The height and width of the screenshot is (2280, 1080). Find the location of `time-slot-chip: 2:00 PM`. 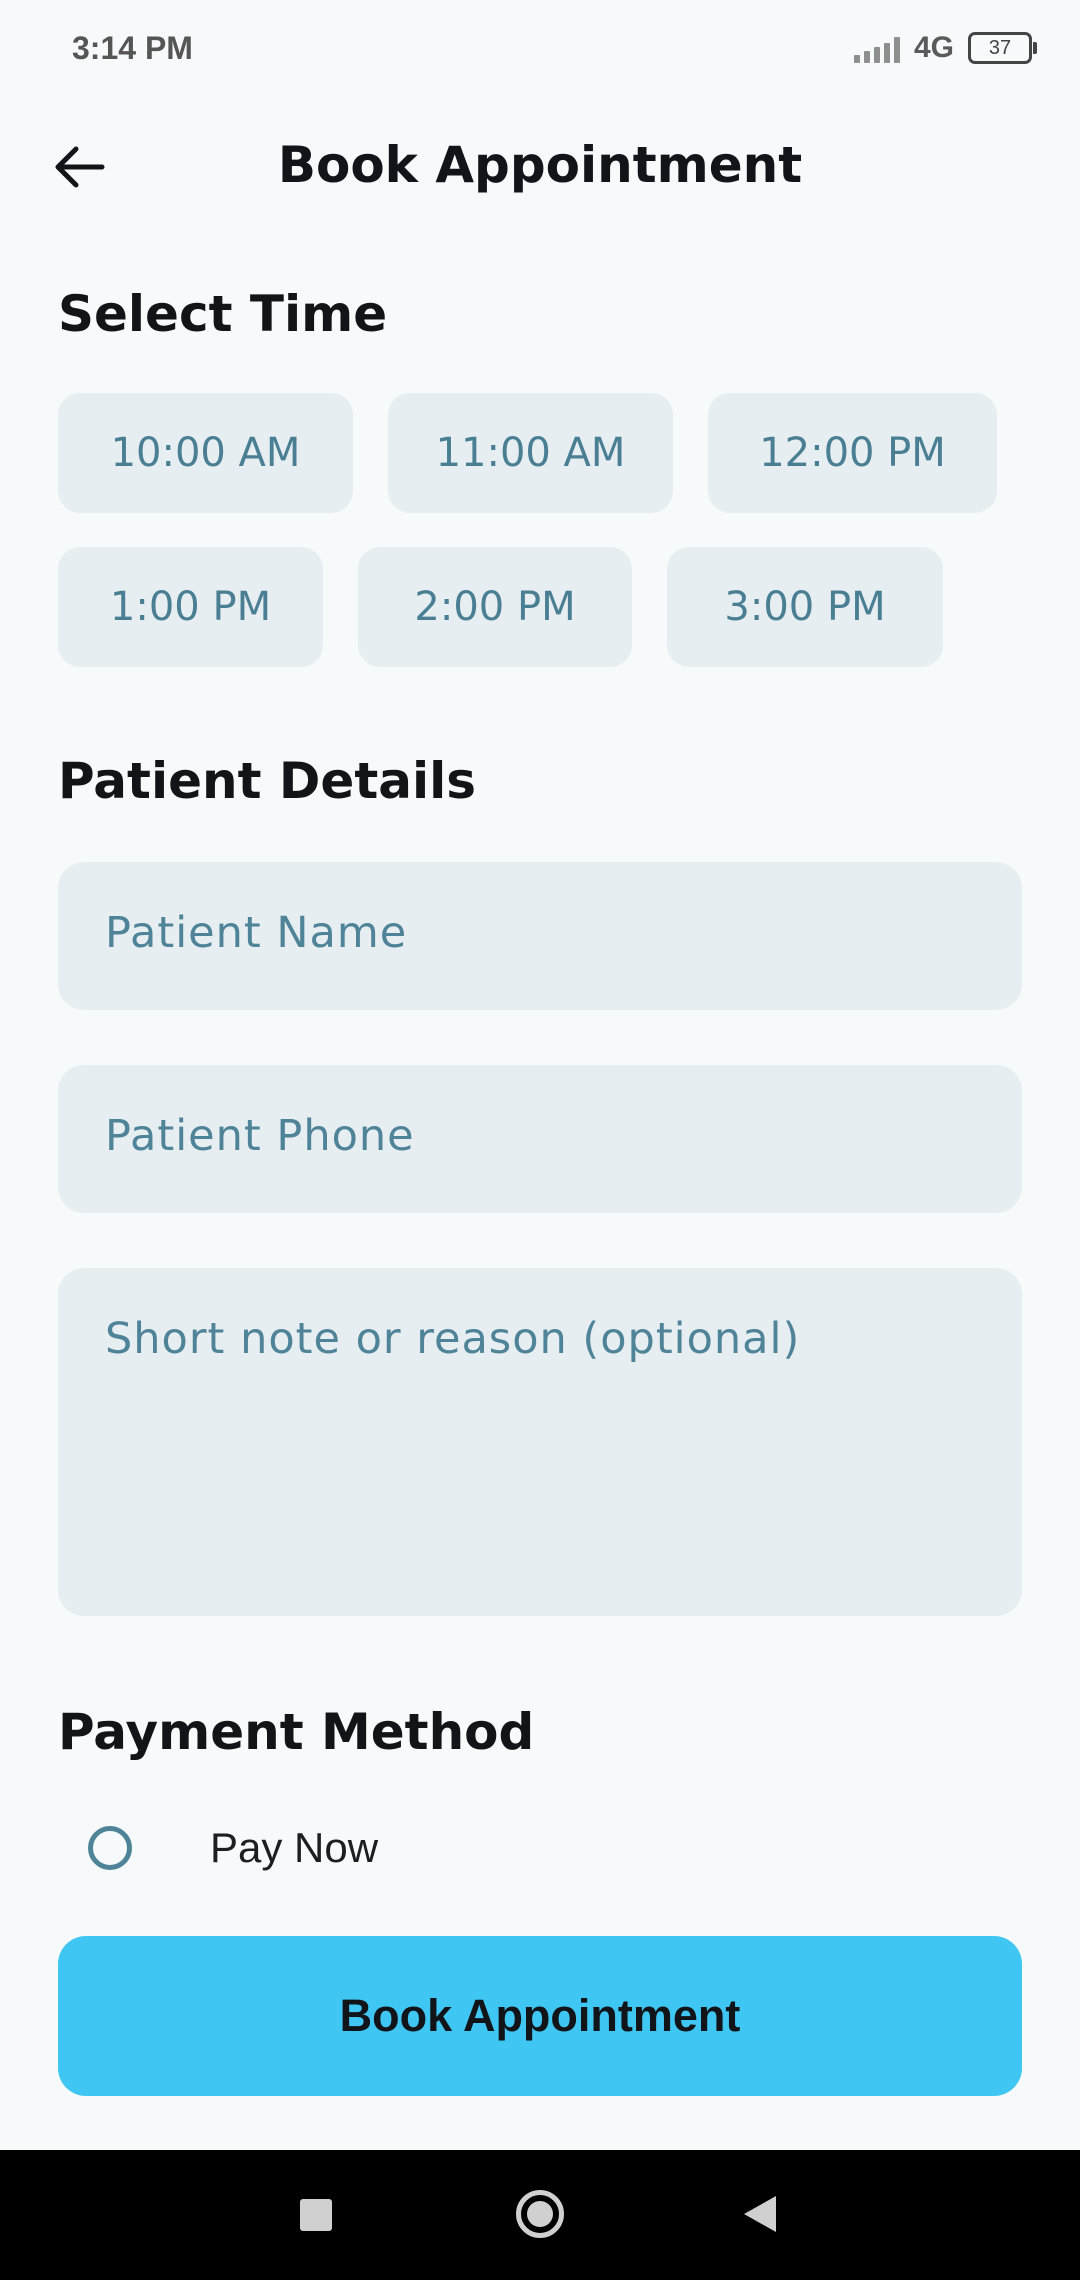

time-slot-chip: 2:00 PM is located at coordinates (495, 607).